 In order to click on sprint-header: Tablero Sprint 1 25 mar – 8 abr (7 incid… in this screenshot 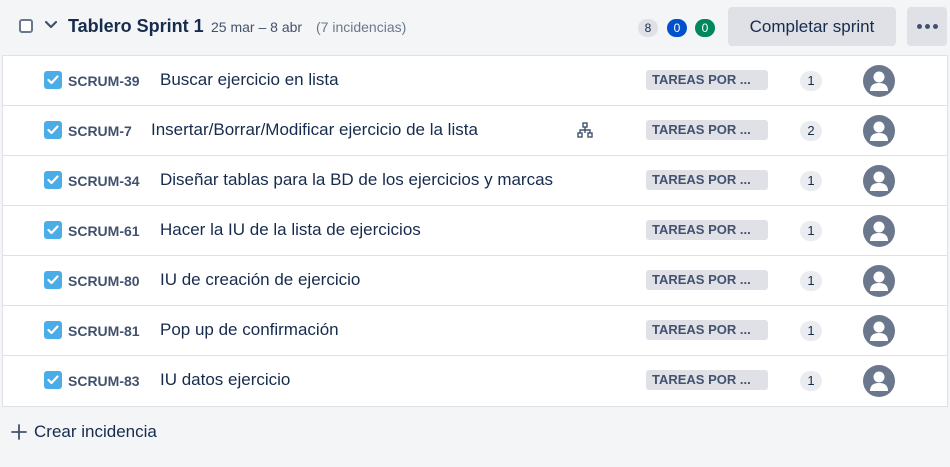, I will do `click(475, 27)`.